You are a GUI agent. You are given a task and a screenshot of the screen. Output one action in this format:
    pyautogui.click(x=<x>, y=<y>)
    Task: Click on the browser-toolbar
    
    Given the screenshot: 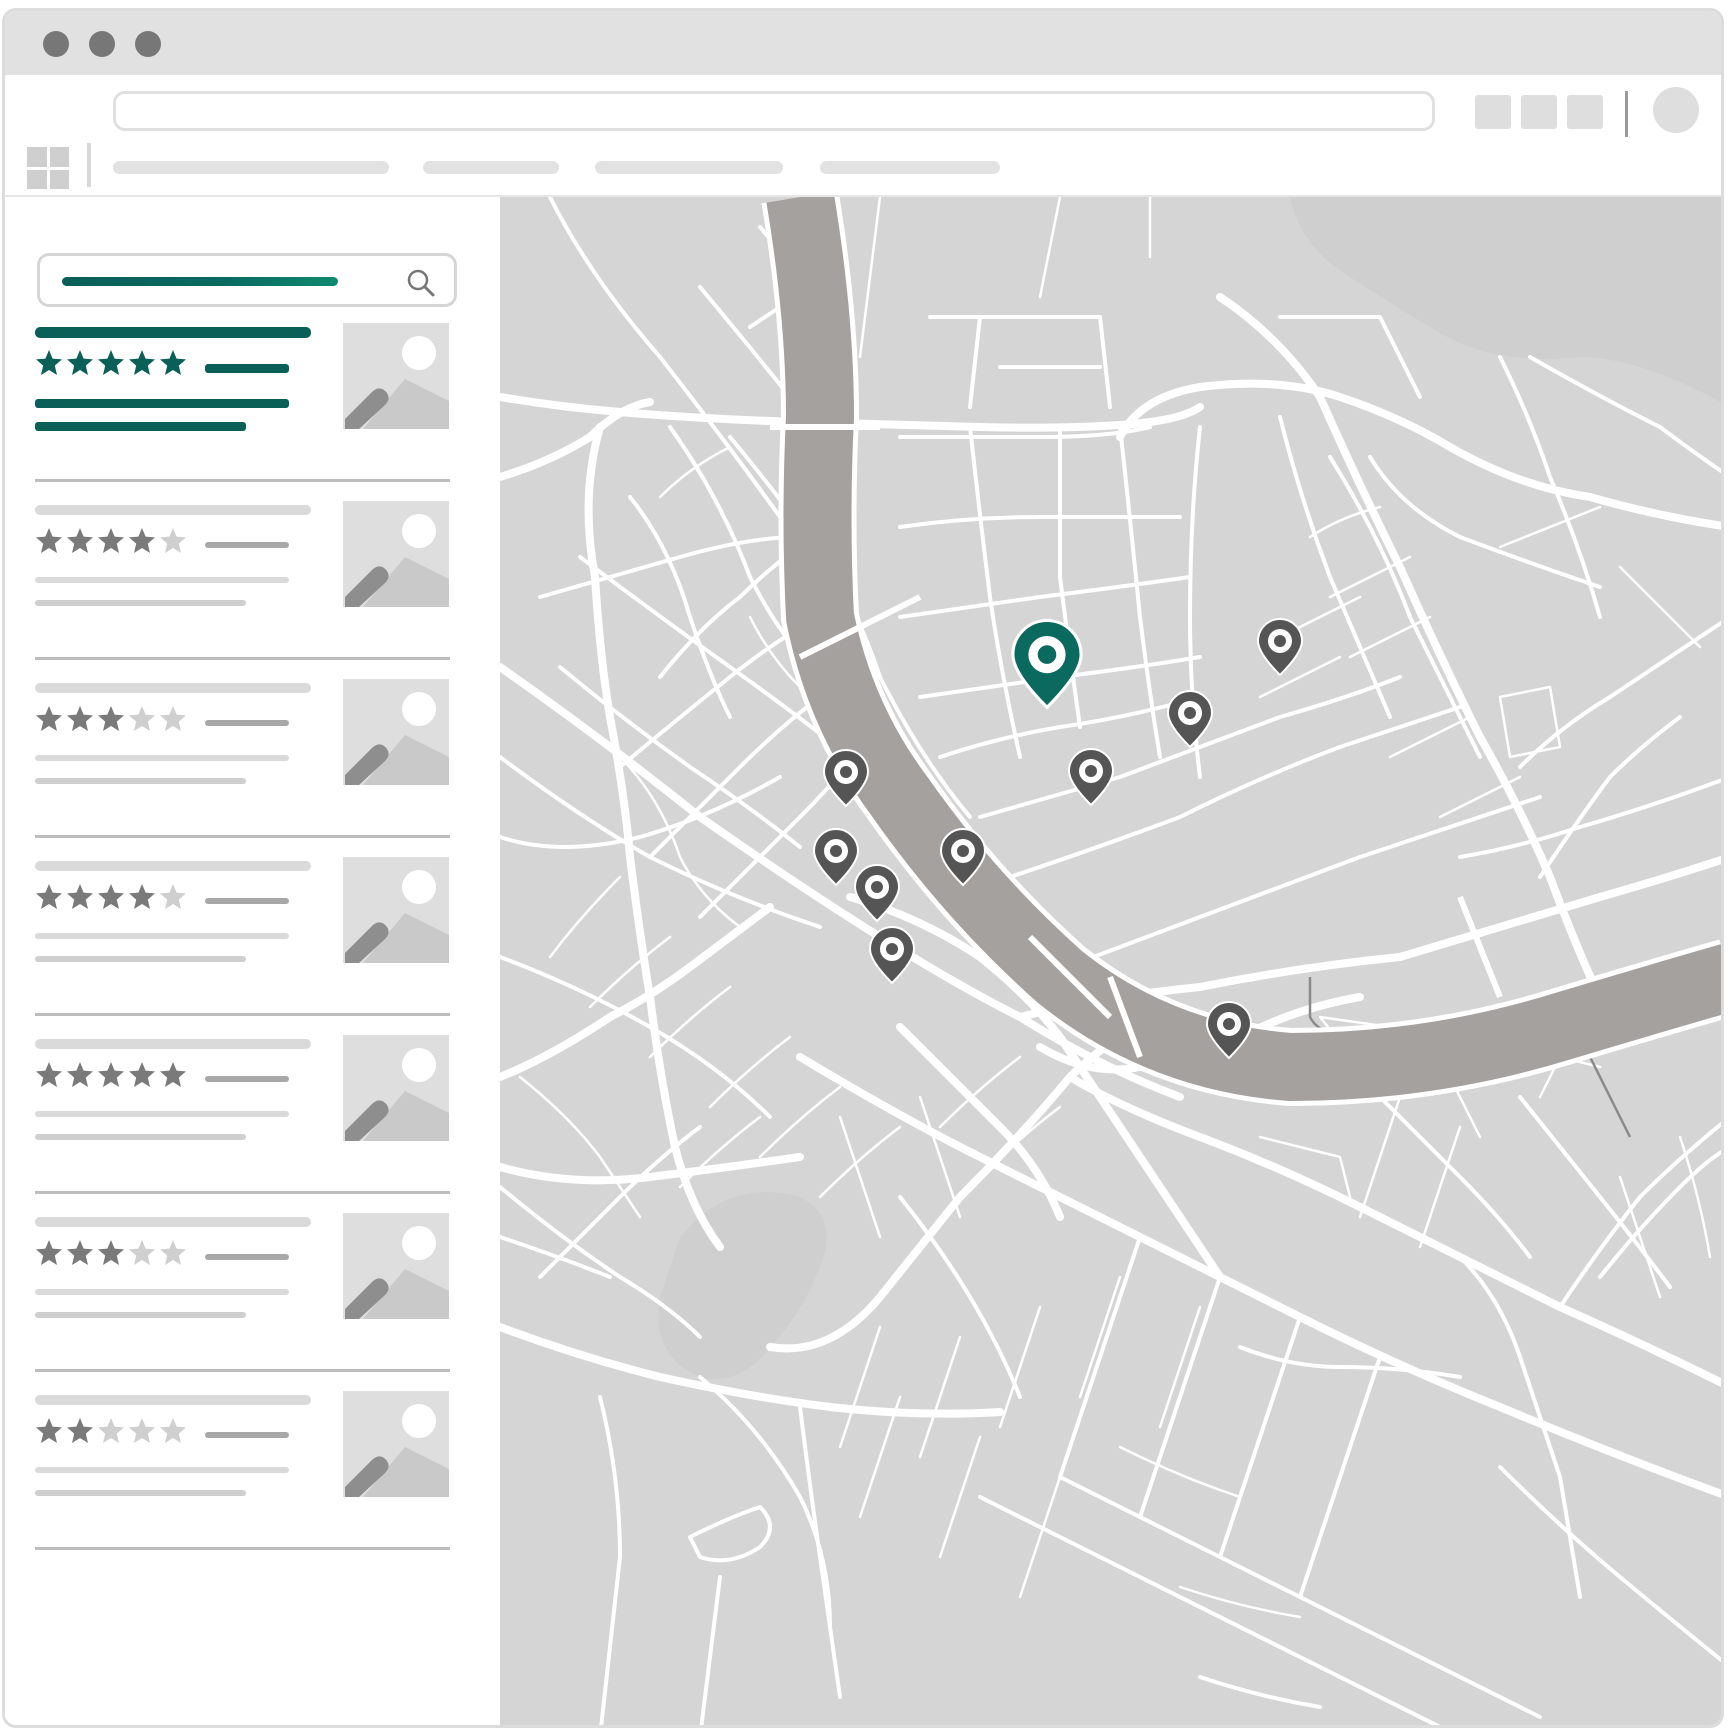 What is the action you would take?
    pyautogui.click(x=863, y=136)
    